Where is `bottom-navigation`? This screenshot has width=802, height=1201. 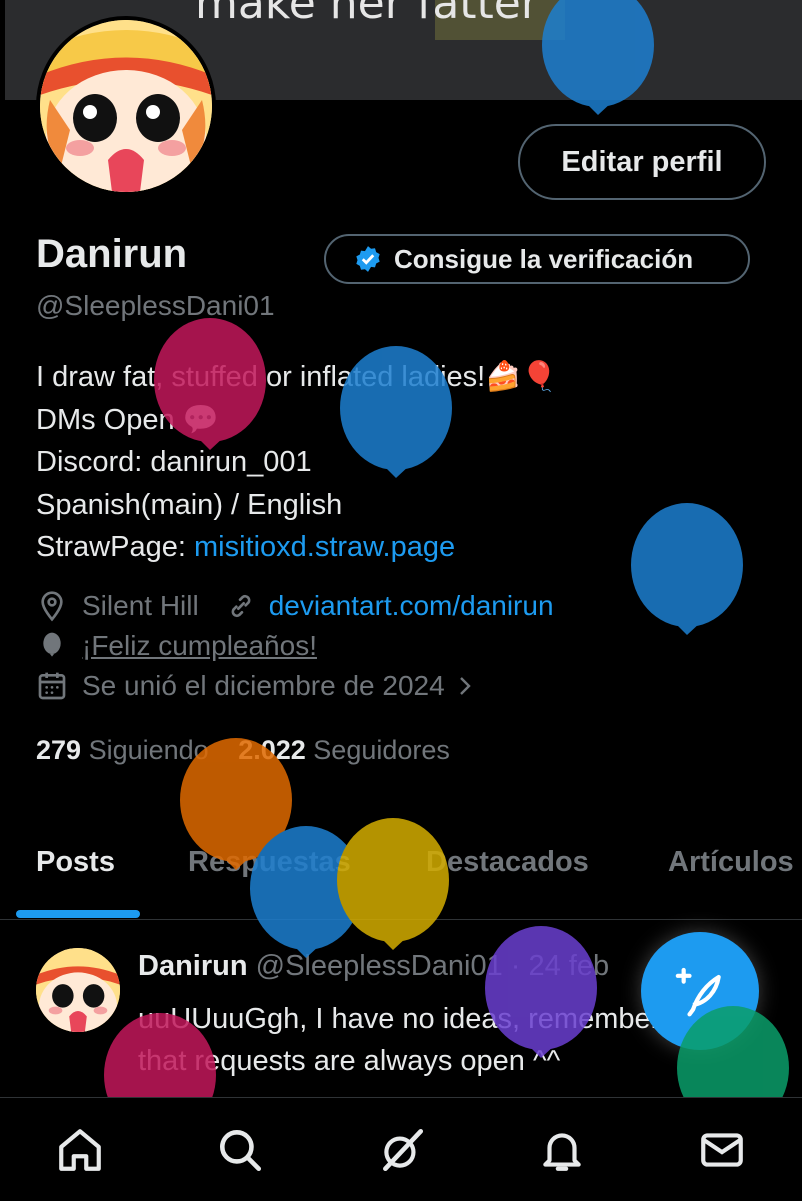 bottom-navigation is located at coordinates (401, 1149).